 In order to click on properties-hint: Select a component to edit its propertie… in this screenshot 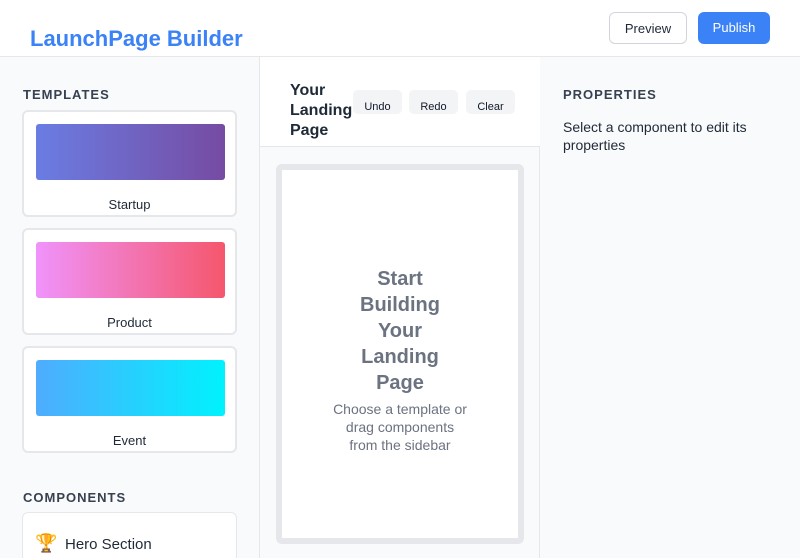, I will do `click(655, 136)`.